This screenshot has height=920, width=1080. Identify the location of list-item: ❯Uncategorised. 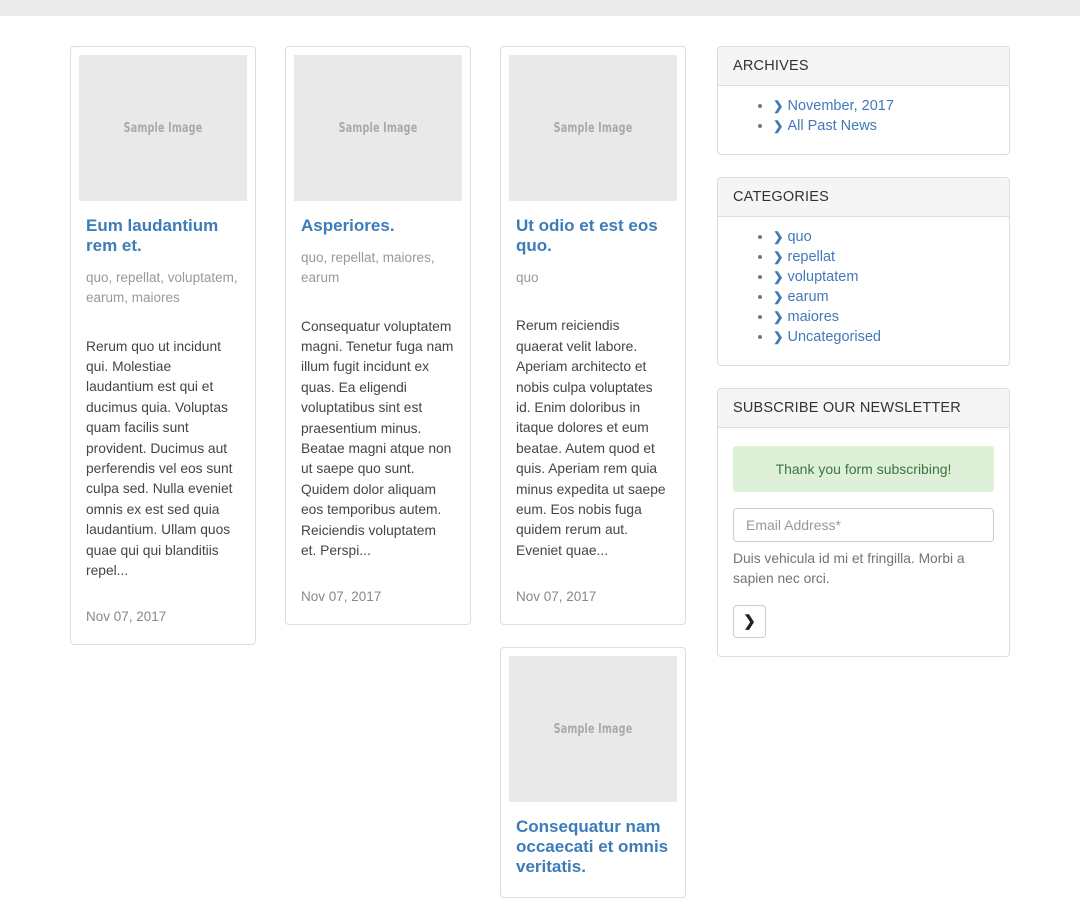
(883, 337).